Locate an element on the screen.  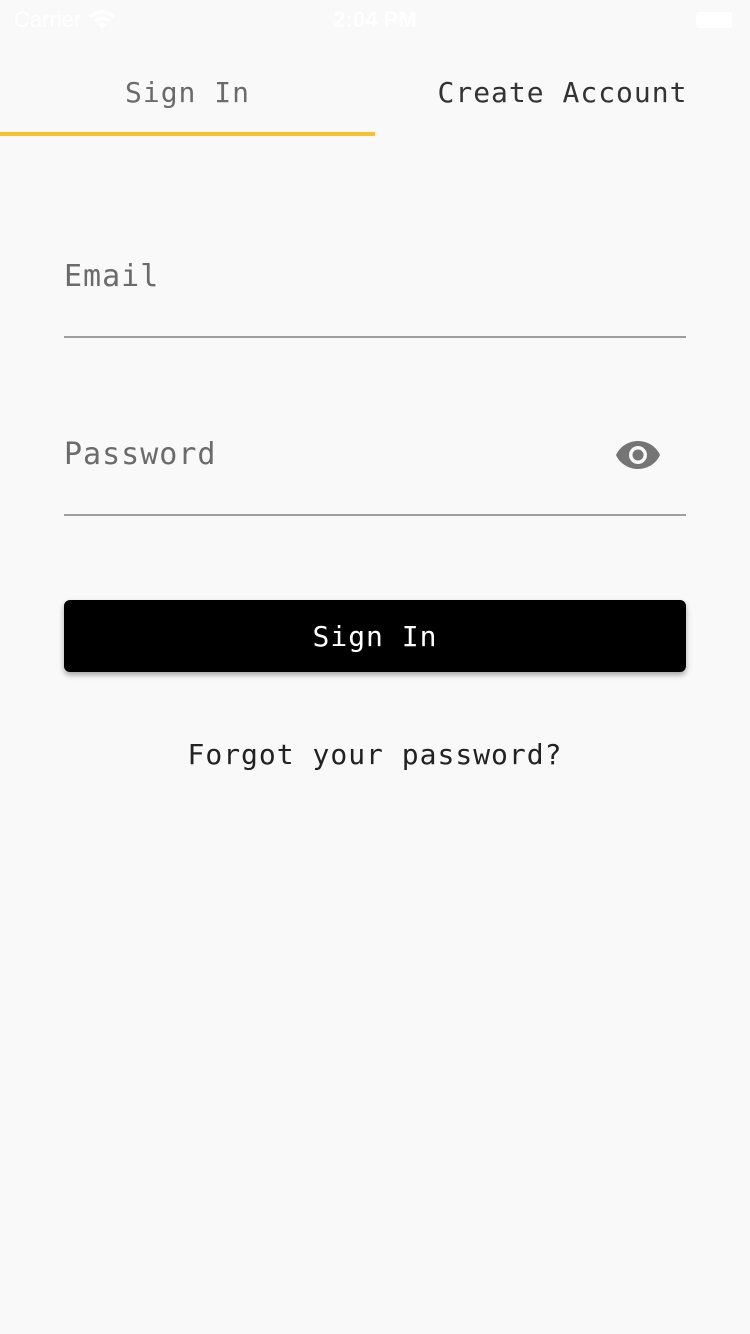
forgot-password-link: Forgot your password? is located at coordinates (375, 754).